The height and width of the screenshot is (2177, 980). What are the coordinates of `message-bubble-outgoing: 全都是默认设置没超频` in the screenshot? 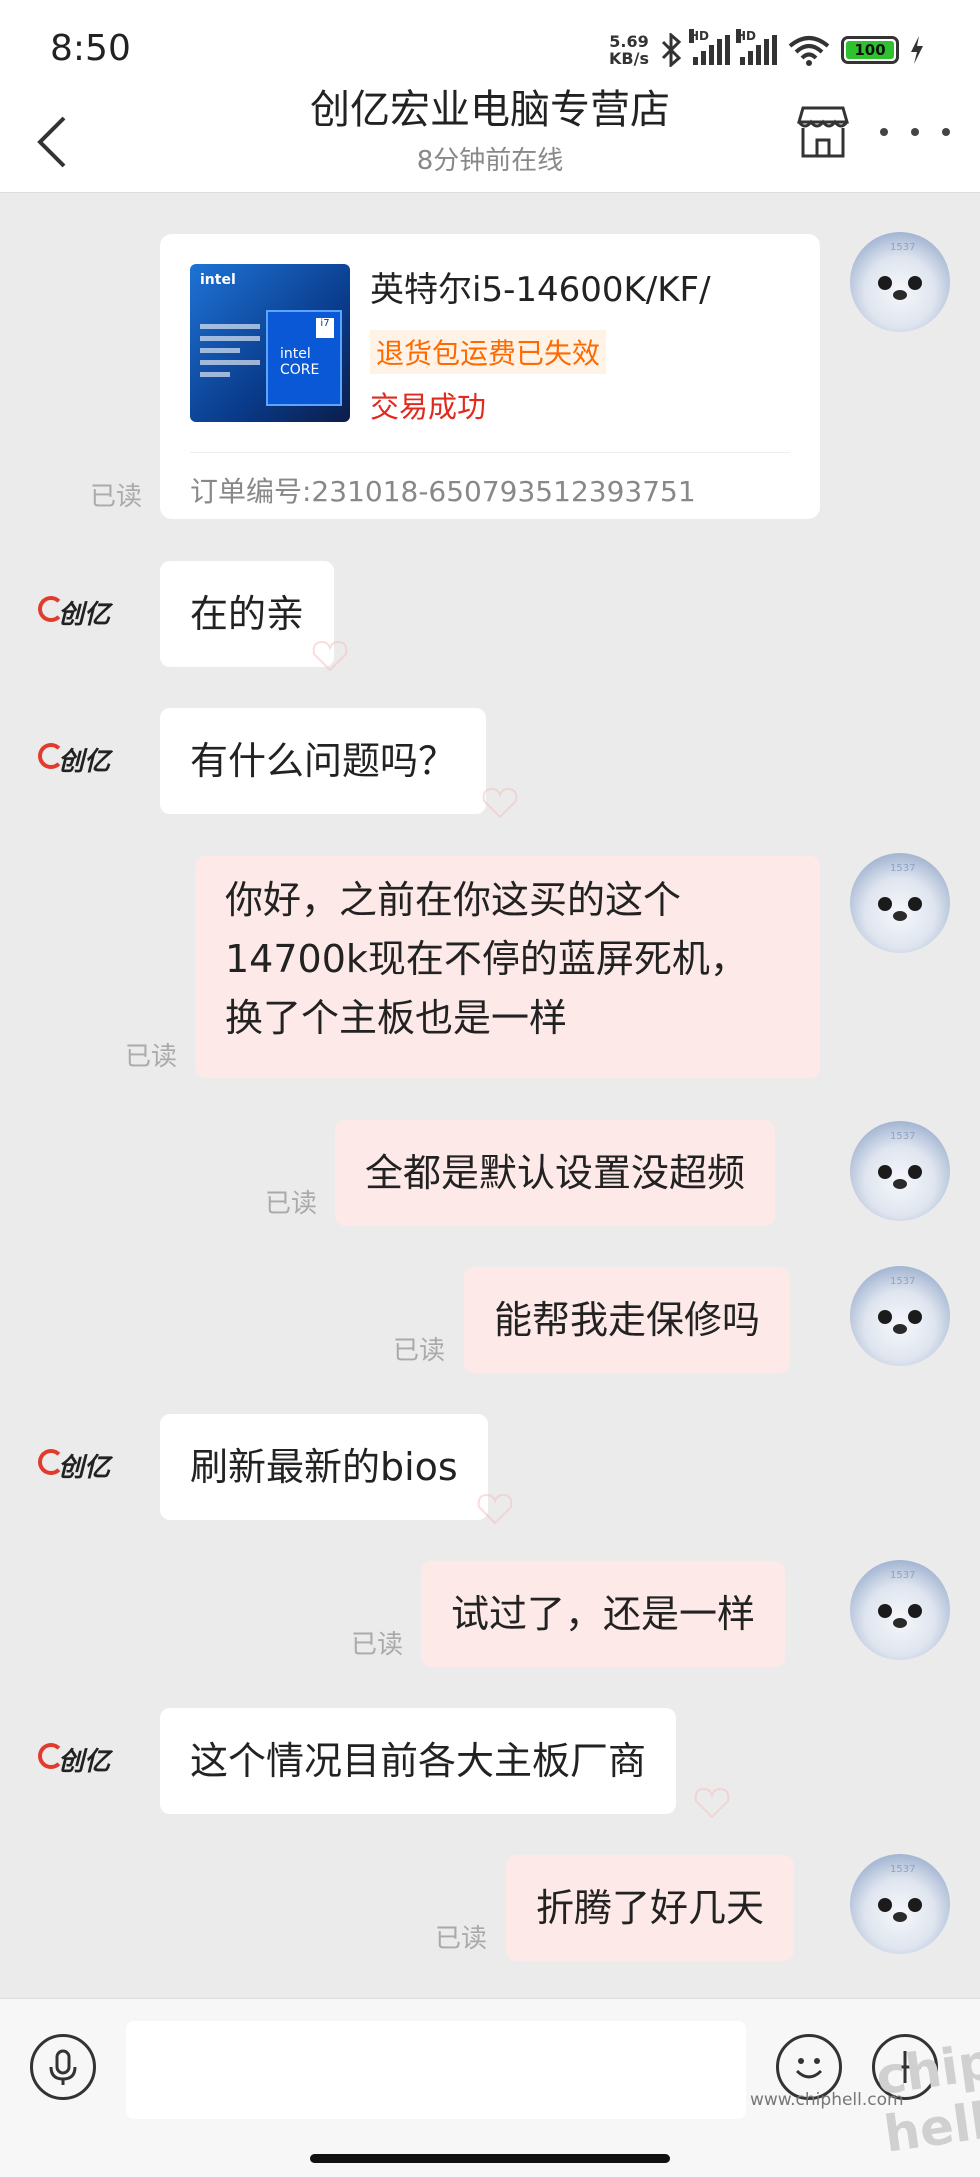 It's located at (555, 1173).